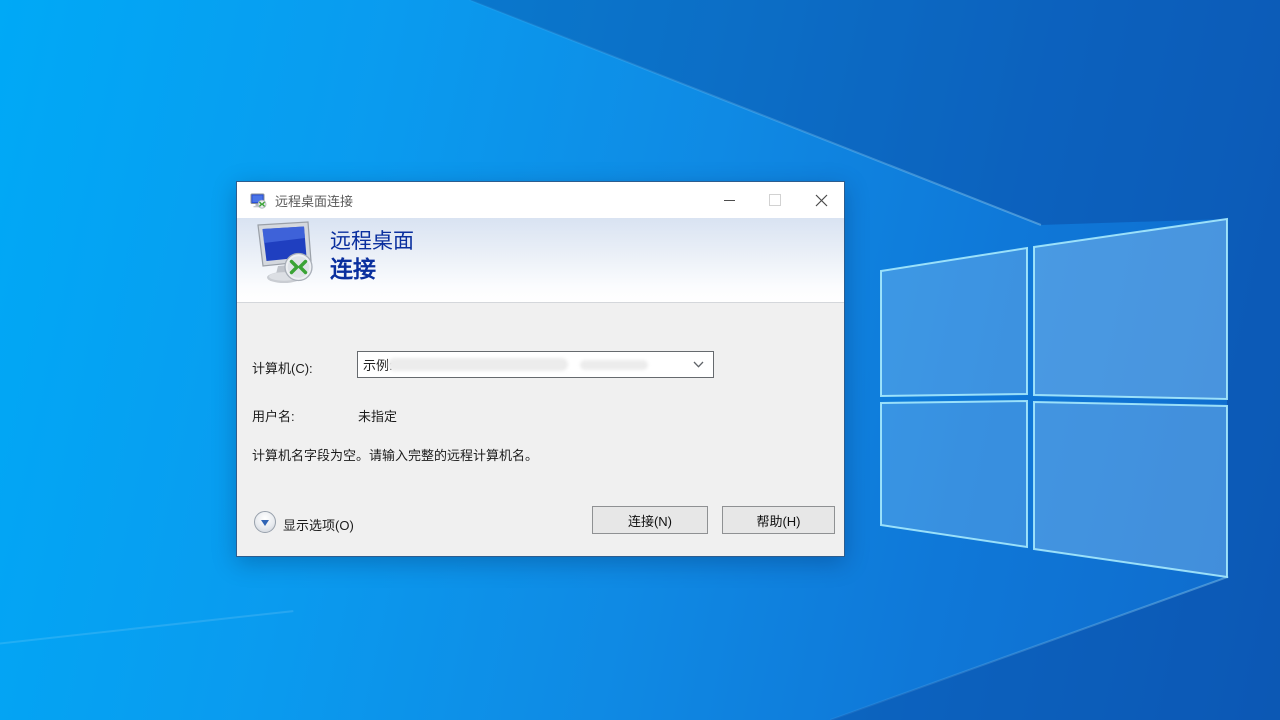  I want to click on username-label: 用户名:, so click(273, 416).